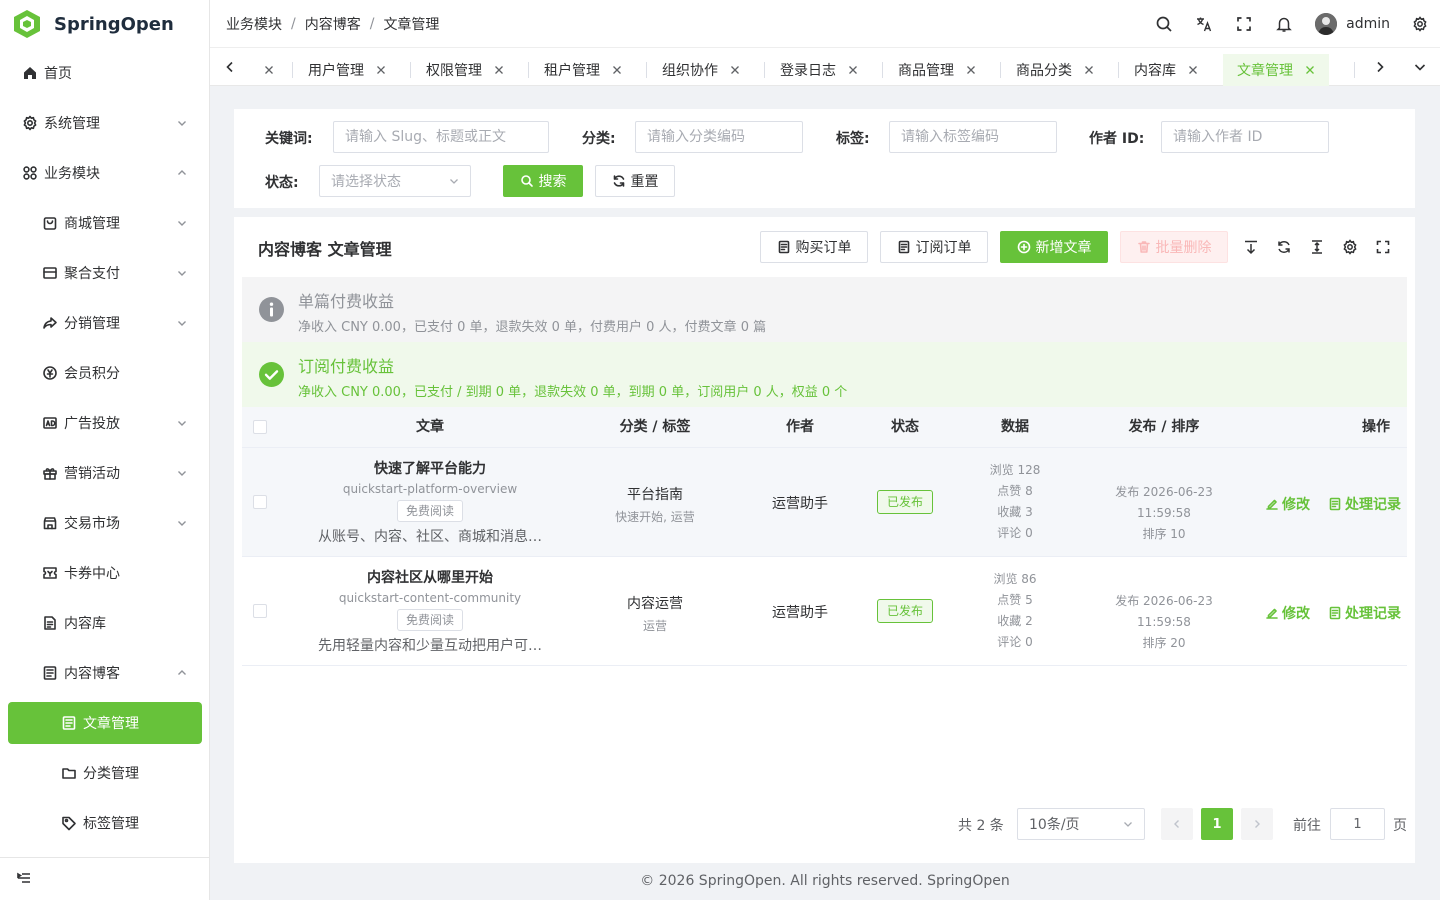 The image size is (1440, 900). I want to click on refresh-icon, so click(1284, 247).